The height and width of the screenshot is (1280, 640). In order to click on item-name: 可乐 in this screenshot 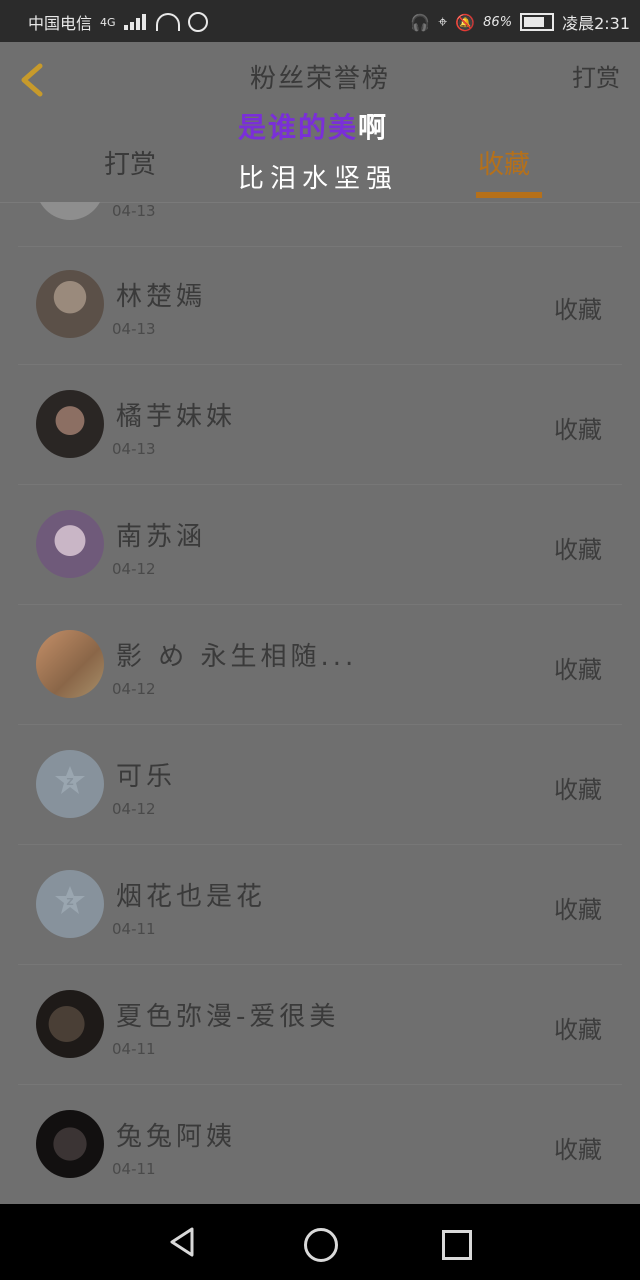, I will do `click(146, 777)`.